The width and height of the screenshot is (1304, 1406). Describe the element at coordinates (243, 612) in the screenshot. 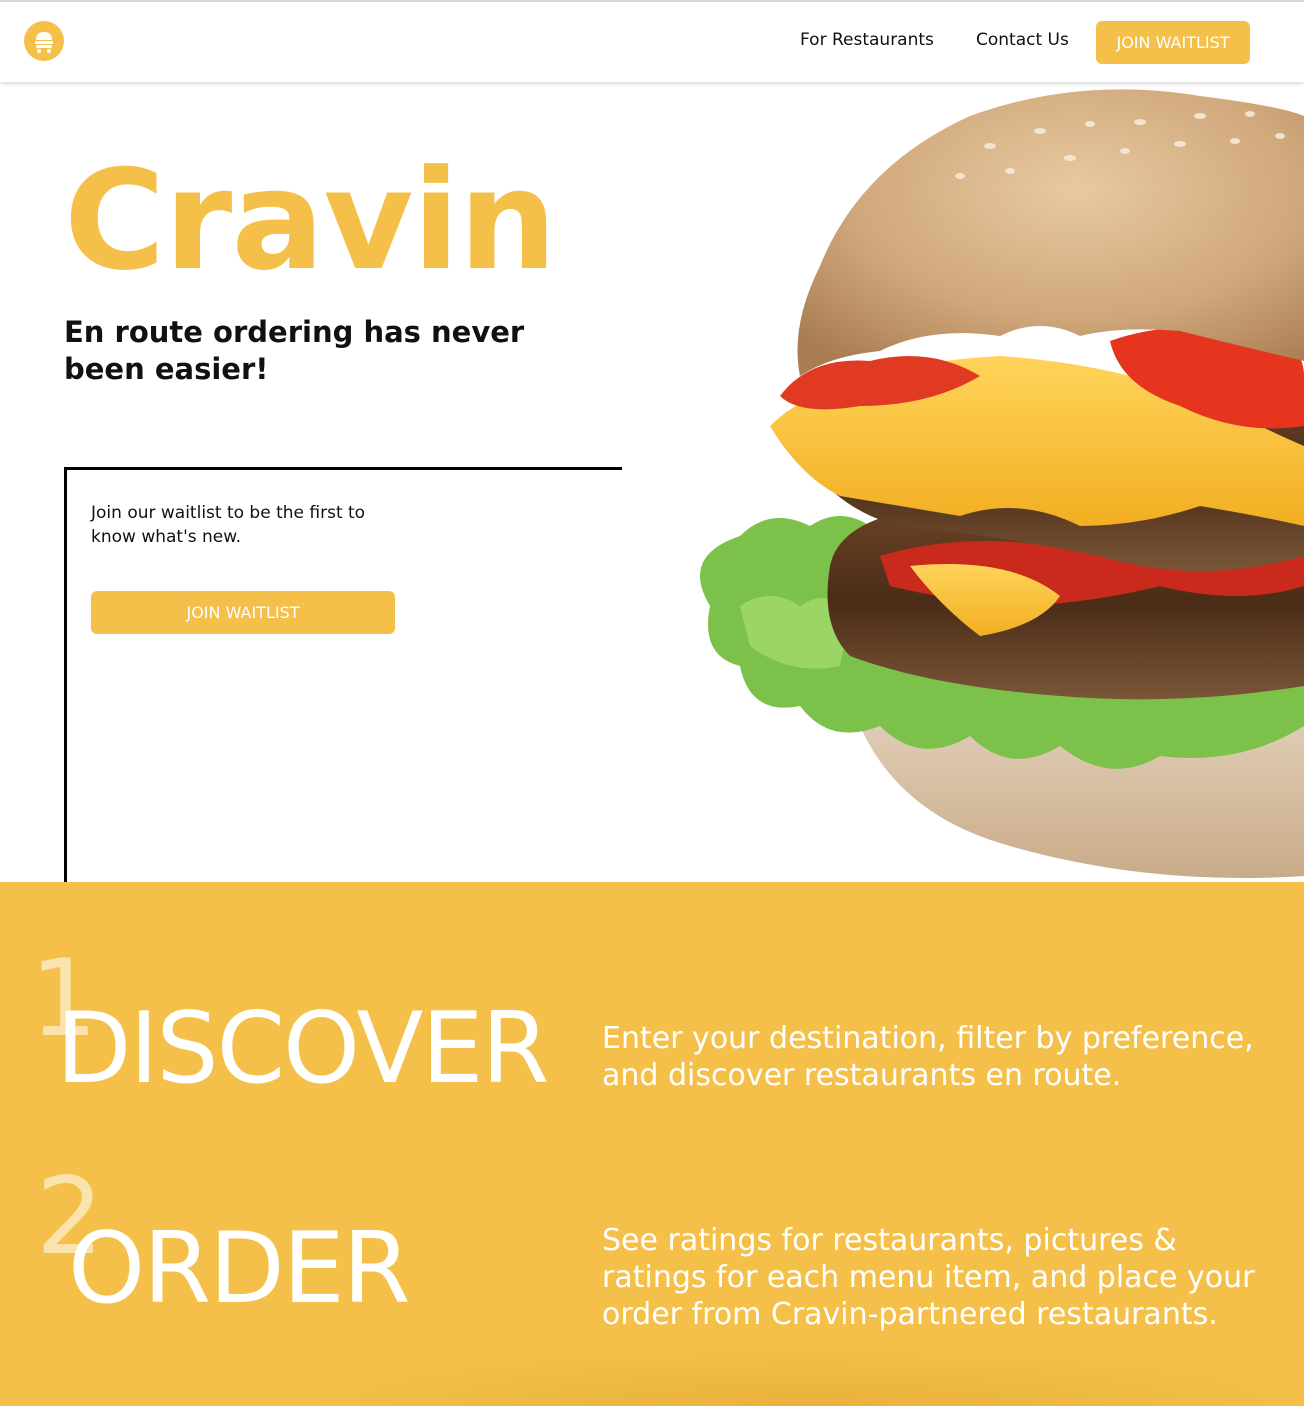

I see `join-waitlist-button: JOIN WAITLIST` at that location.